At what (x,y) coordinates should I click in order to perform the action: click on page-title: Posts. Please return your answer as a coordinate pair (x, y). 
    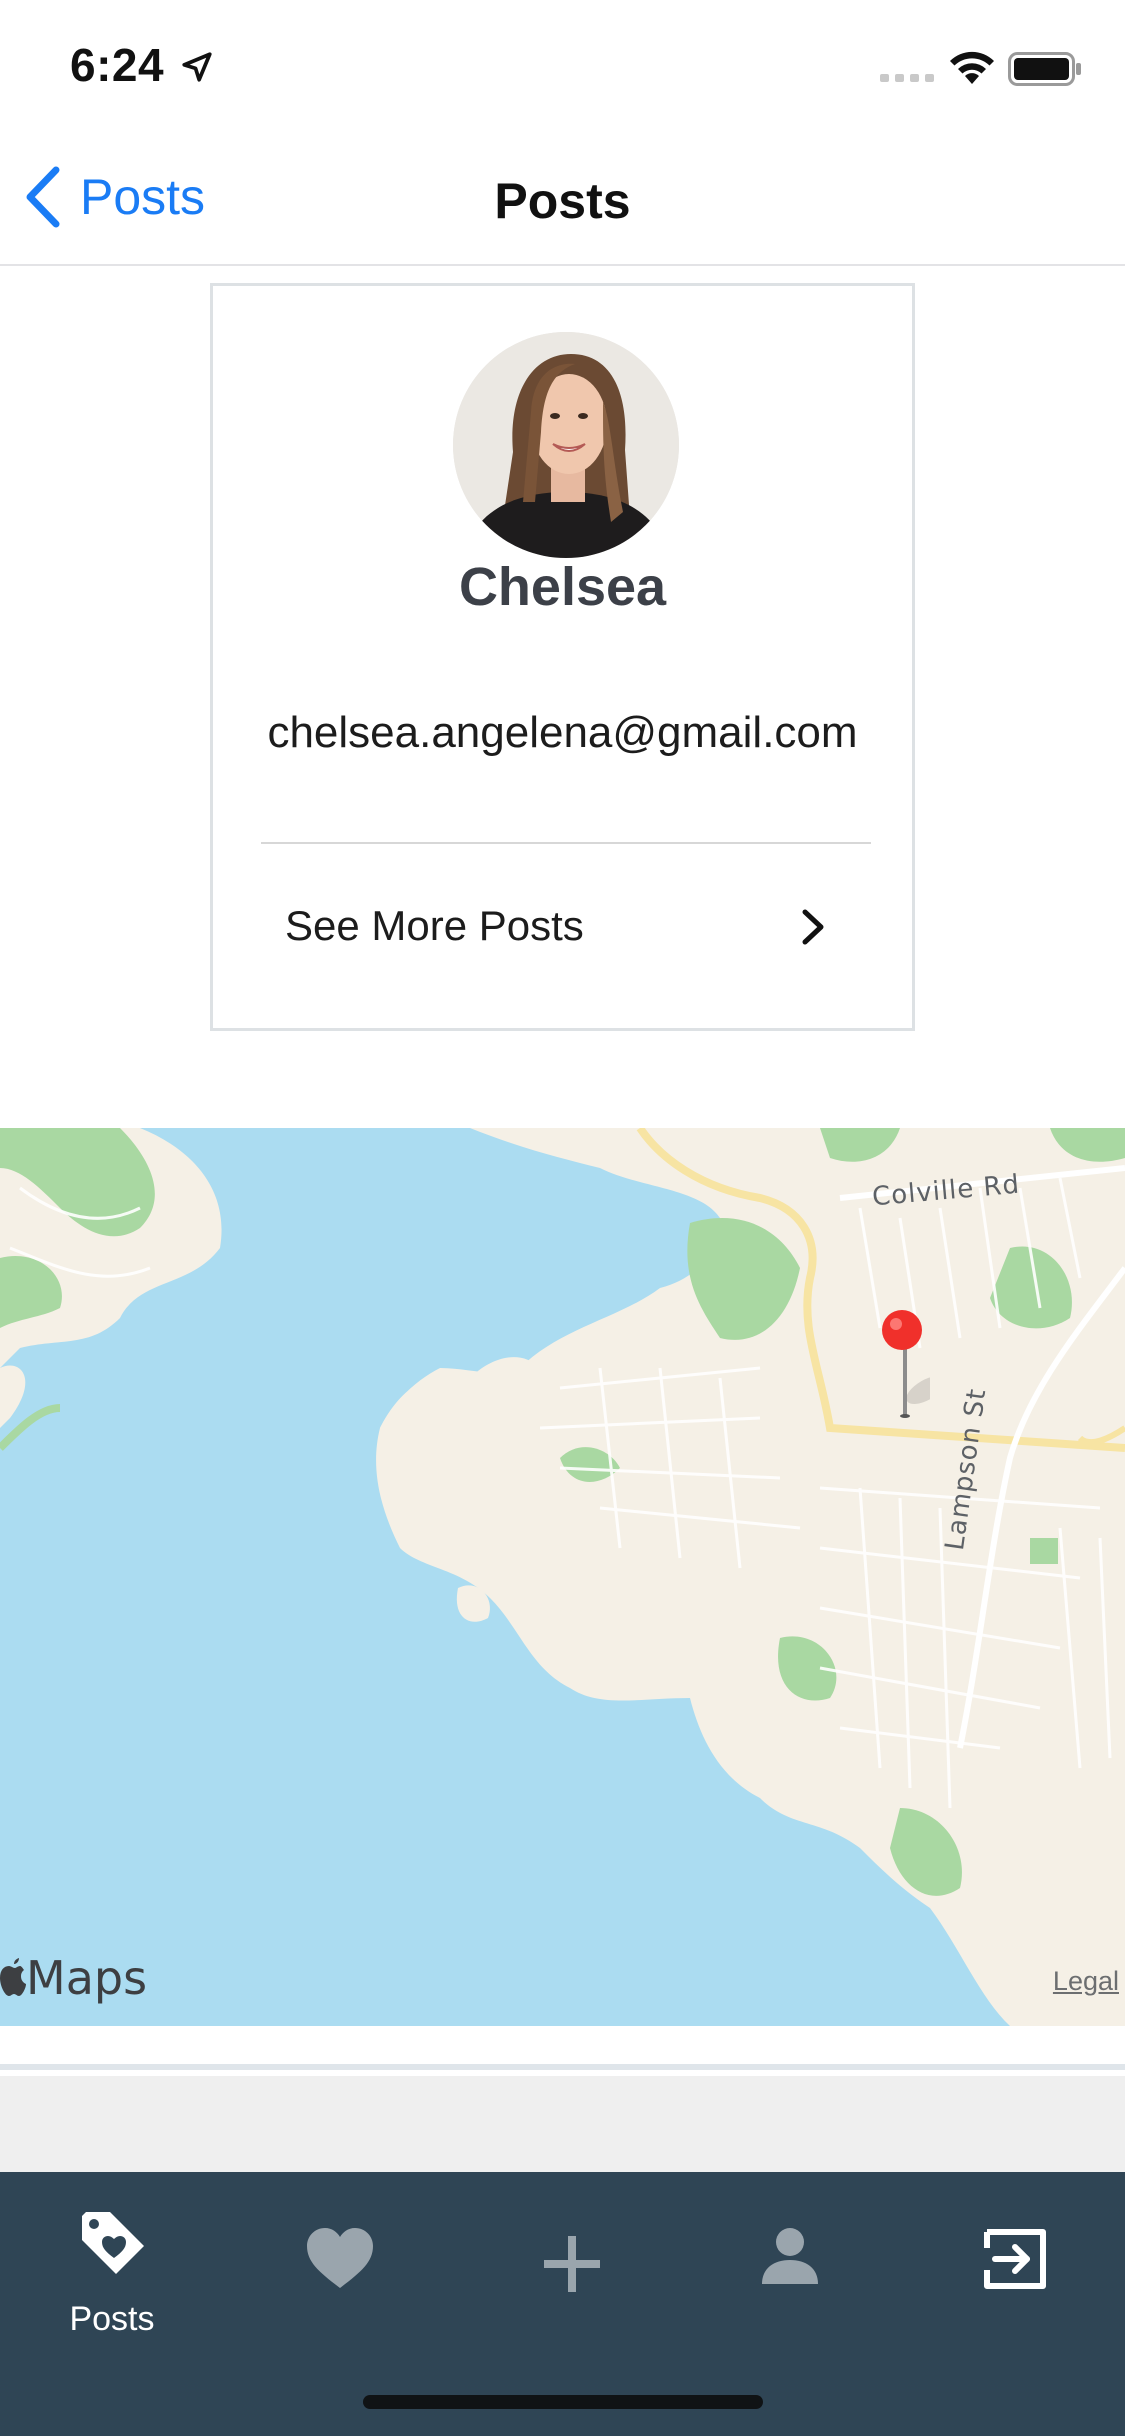
    Looking at the image, I should click on (562, 201).